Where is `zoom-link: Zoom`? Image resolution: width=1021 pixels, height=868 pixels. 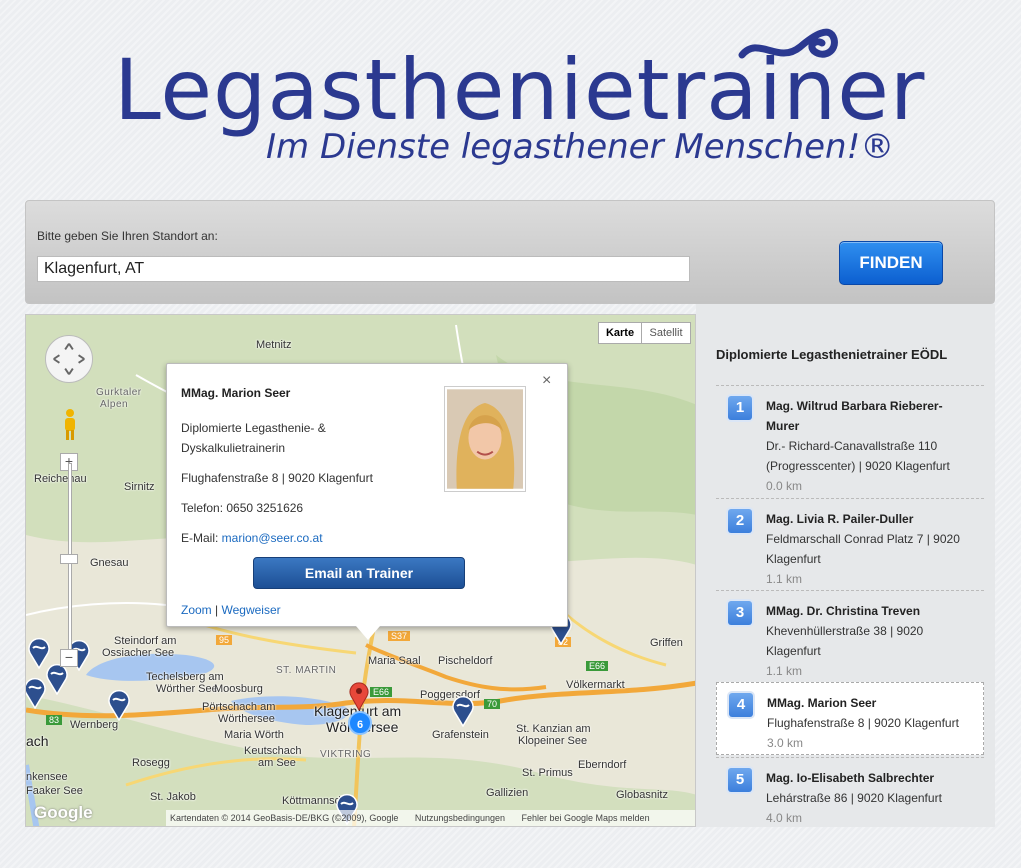 zoom-link: Zoom is located at coordinates (196, 610).